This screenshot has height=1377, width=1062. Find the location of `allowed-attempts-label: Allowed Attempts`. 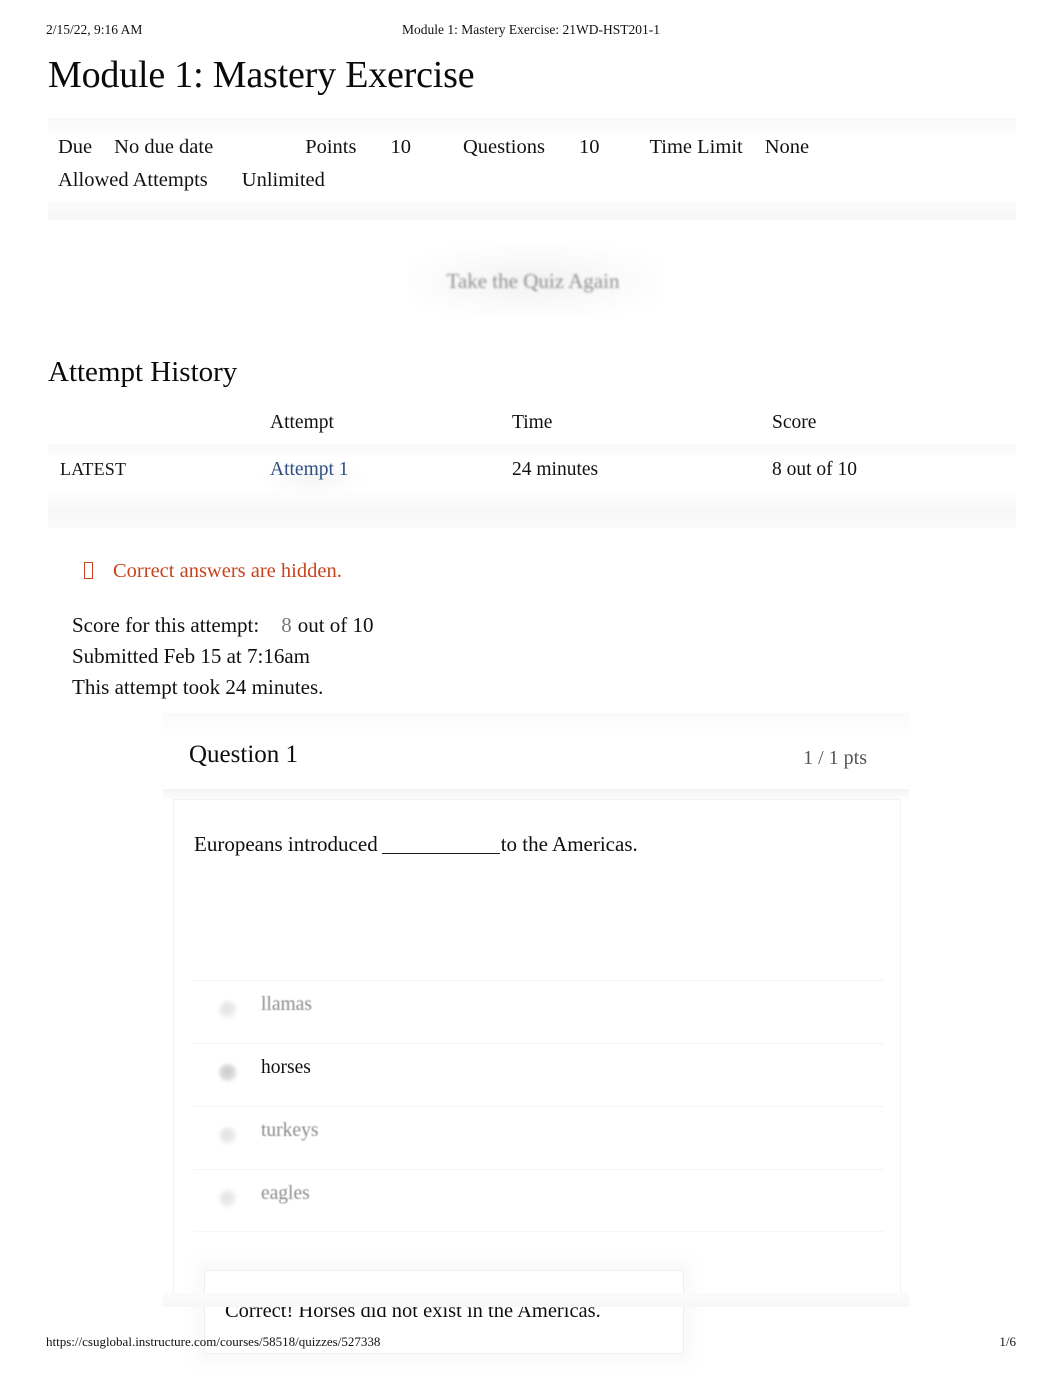

allowed-attempts-label: Allowed Attempts is located at coordinates (133, 180).